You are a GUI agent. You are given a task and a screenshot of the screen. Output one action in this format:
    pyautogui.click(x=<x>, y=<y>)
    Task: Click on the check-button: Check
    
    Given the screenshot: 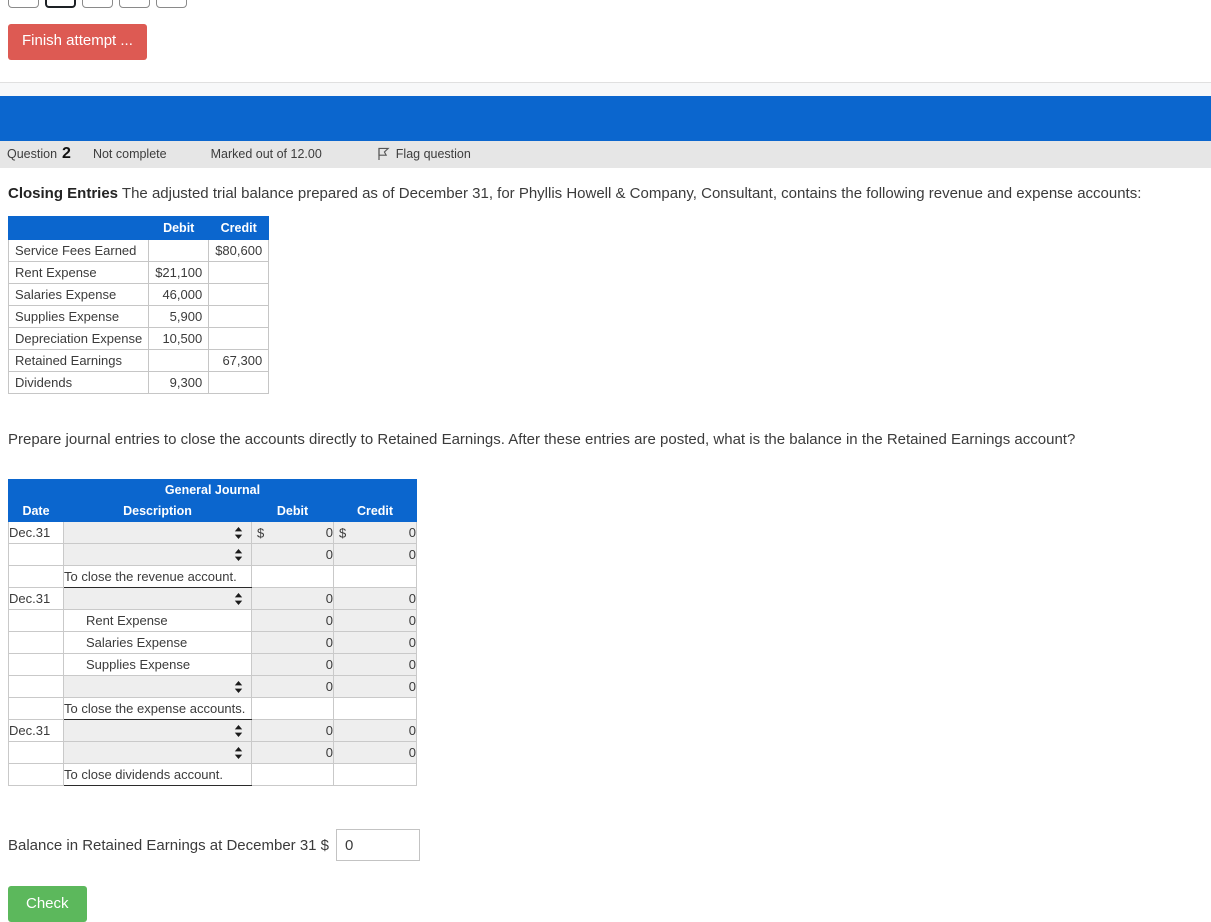 What is the action you would take?
    pyautogui.click(x=47, y=904)
    